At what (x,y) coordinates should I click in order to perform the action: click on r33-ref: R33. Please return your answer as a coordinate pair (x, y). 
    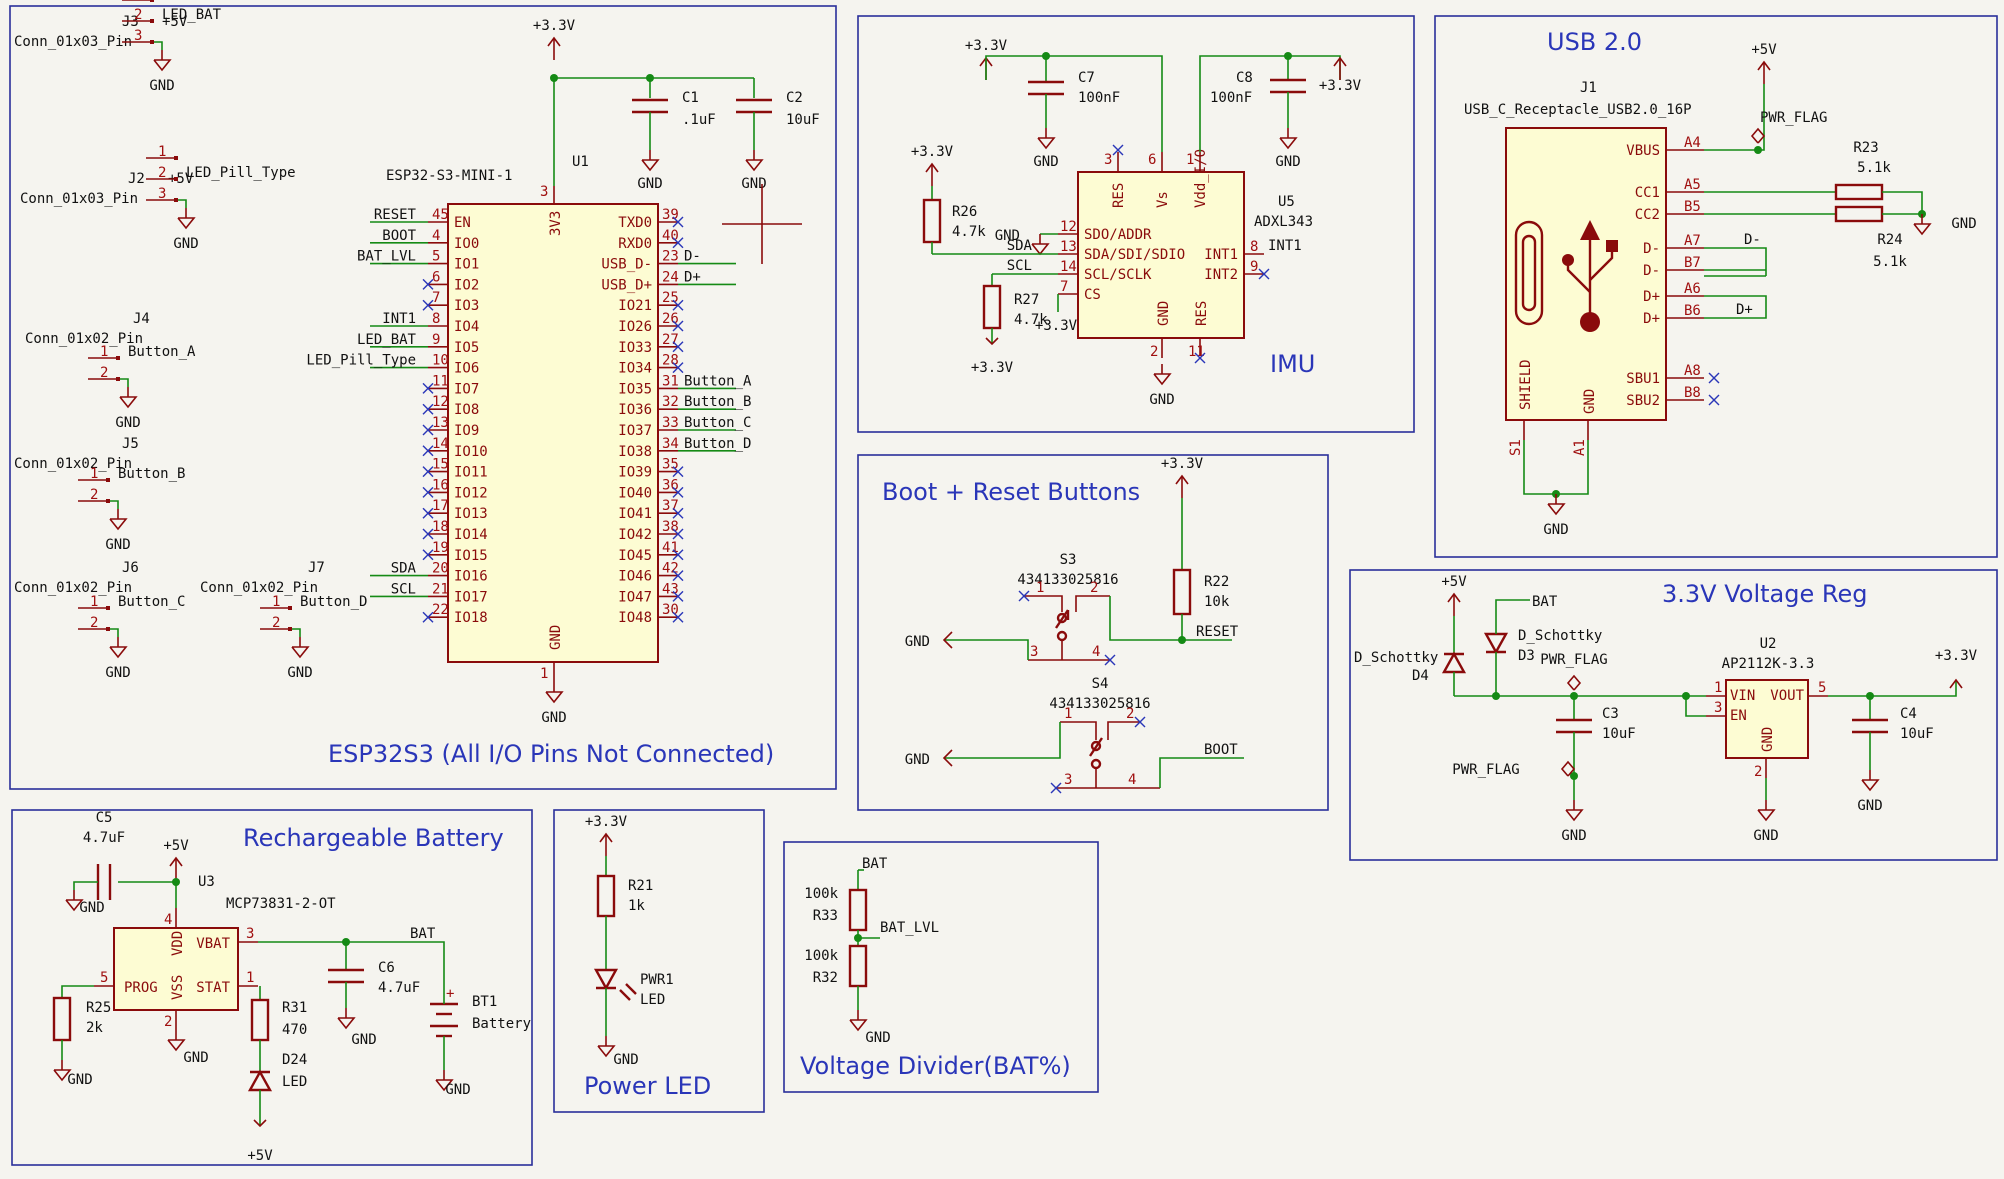
    Looking at the image, I should click on (825, 916).